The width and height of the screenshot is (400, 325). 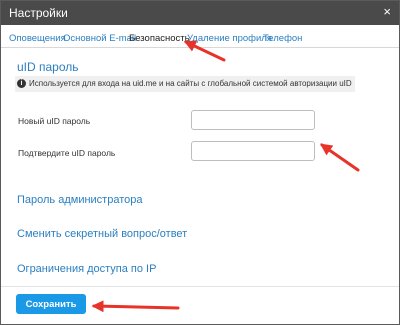 I want to click on close-icon: ×, so click(x=387, y=11).